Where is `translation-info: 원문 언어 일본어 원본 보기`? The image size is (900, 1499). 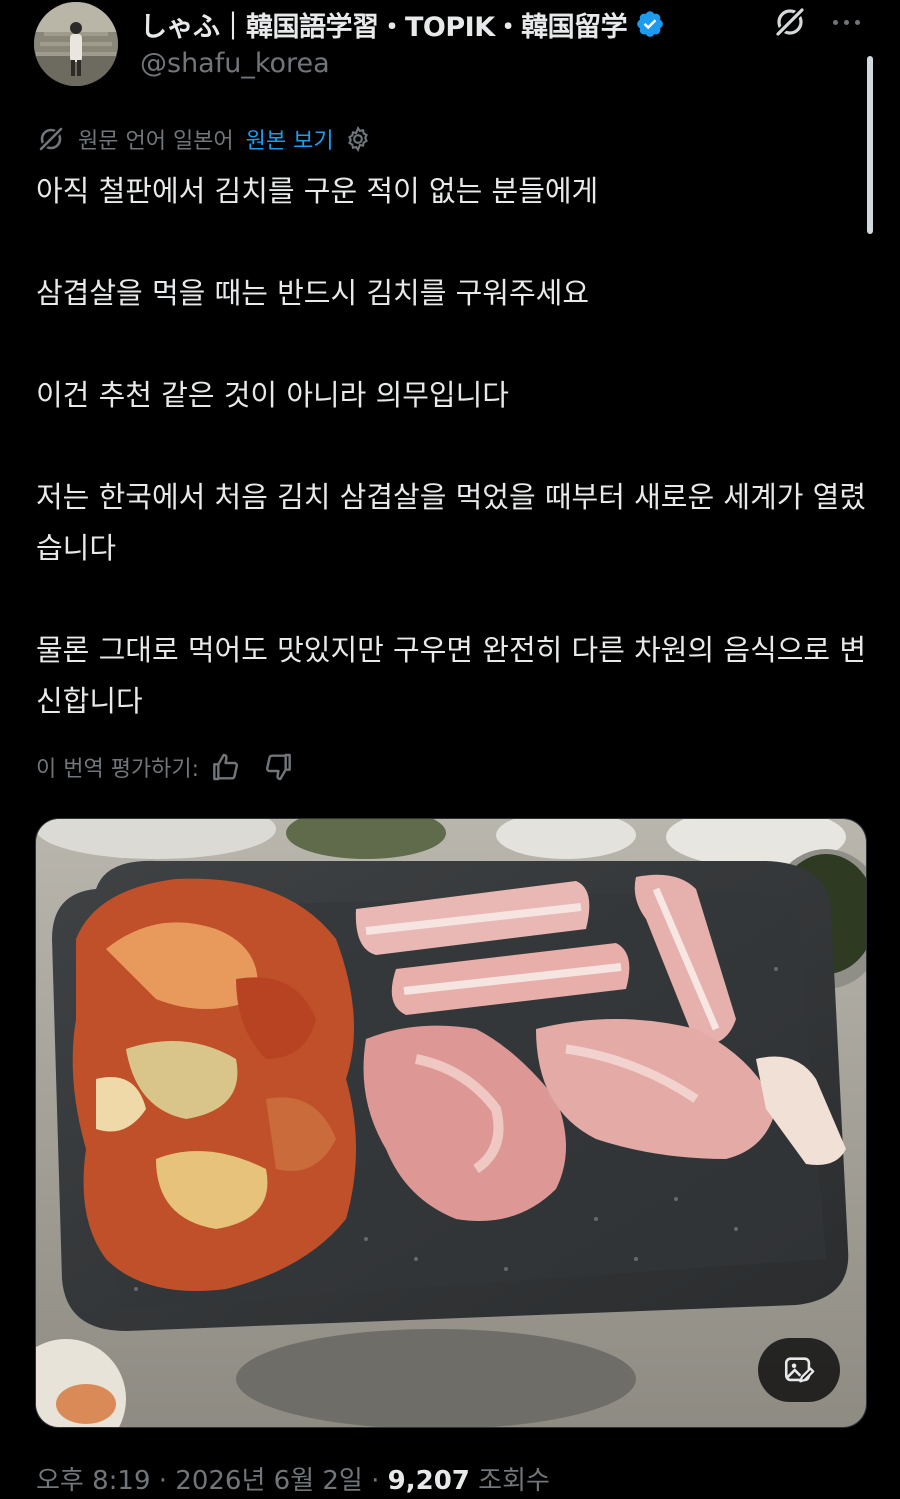
translation-info: 원문 언어 일본어 원본 보기 is located at coordinates (204, 139).